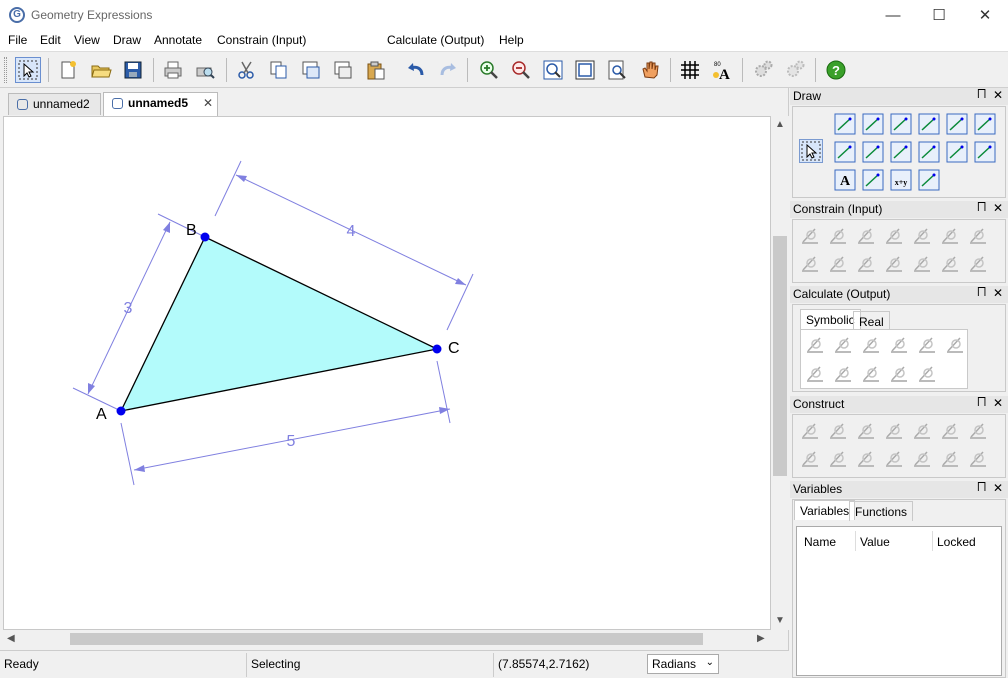 The width and height of the screenshot is (1008, 678). Describe the element at coordinates (985, 124) in the screenshot. I see `draw-circle-icon` at that location.